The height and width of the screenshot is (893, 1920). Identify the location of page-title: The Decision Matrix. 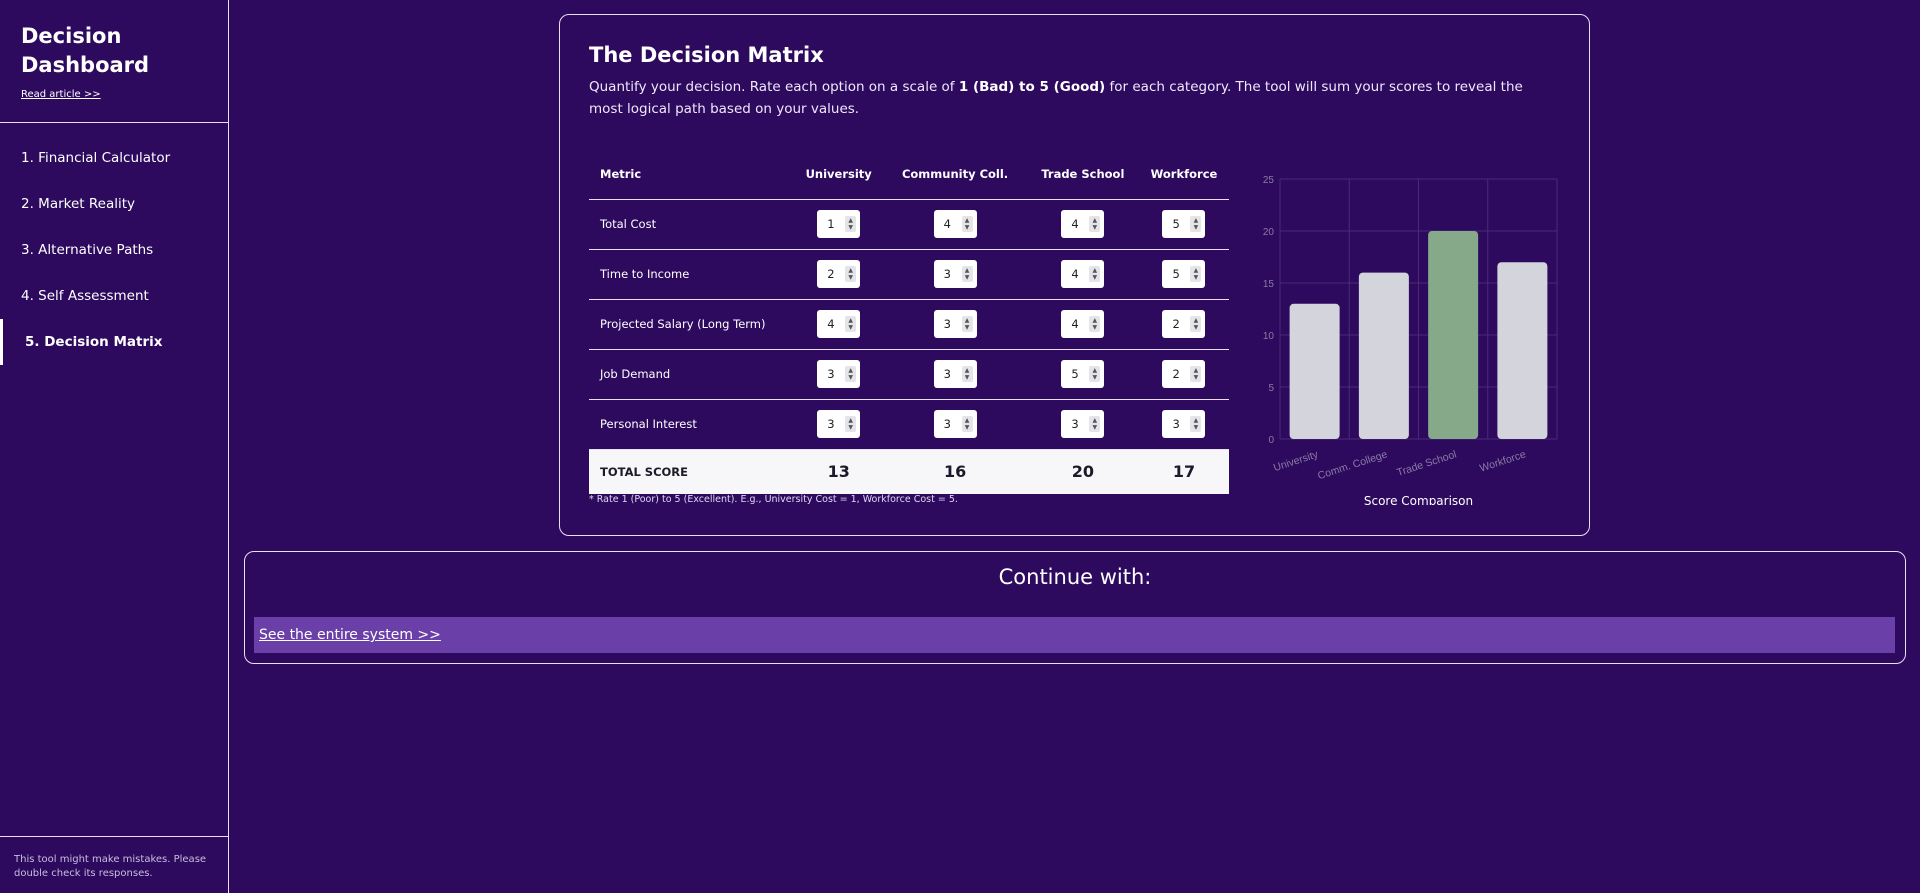
(706, 55).